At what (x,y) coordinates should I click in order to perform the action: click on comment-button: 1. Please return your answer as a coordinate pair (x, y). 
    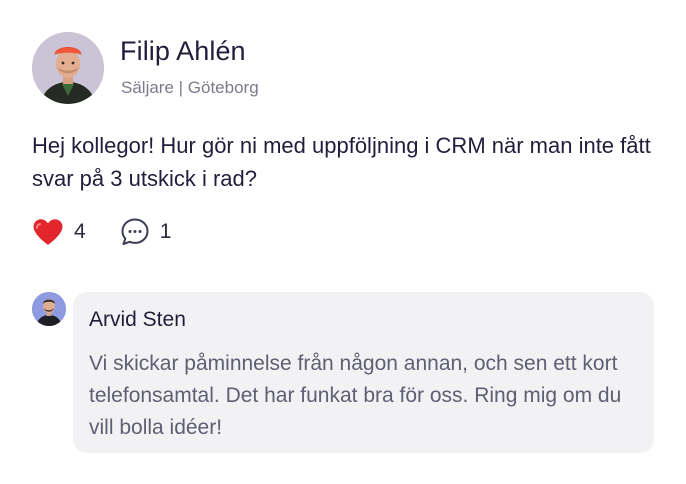
    Looking at the image, I should click on (146, 232).